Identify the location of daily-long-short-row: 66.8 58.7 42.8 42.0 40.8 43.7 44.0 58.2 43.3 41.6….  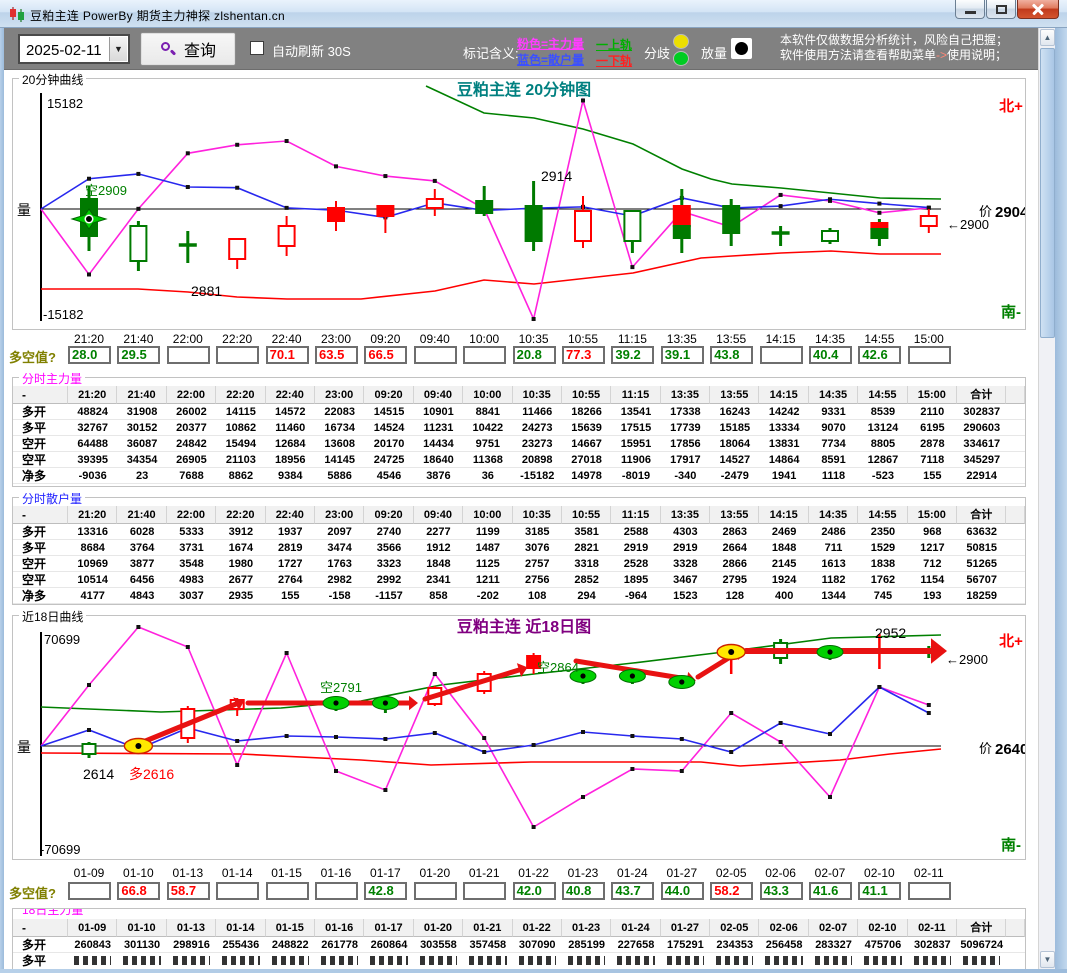
(521, 891).